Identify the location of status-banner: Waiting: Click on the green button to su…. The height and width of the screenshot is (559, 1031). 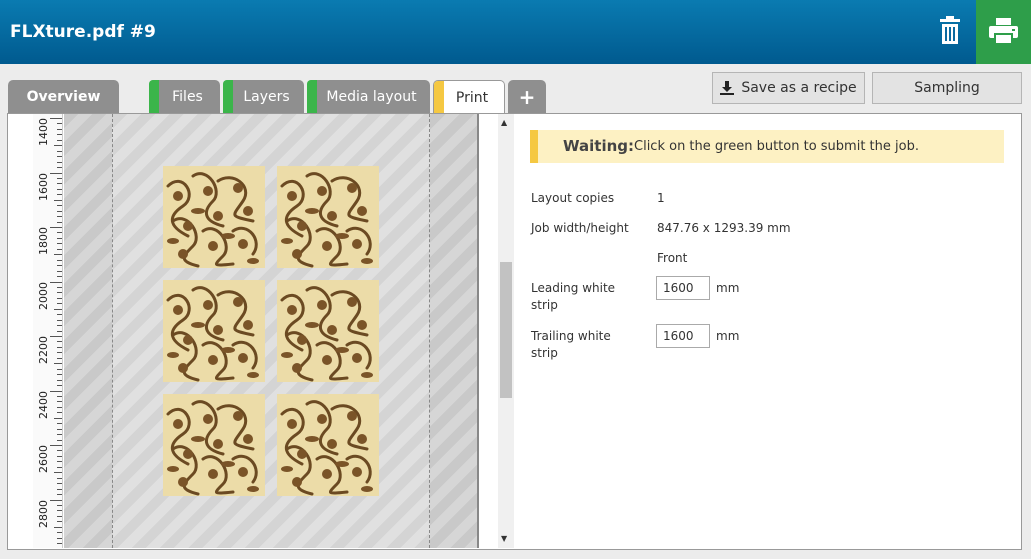
(767, 146).